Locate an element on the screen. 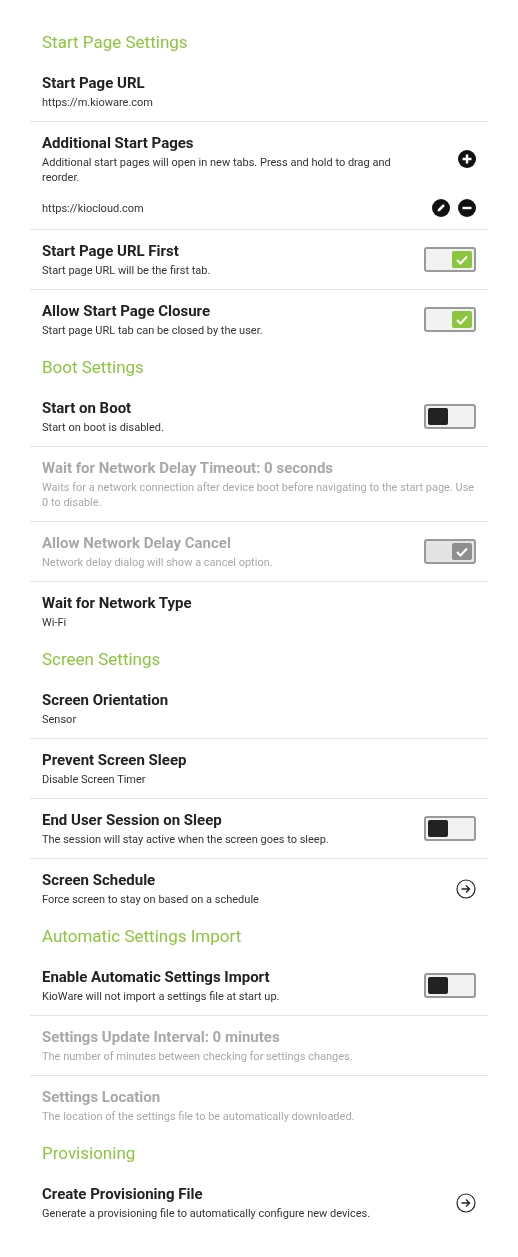 This screenshot has width=518, height=1257. setting-title: Allow Network Delay Cancel is located at coordinates (137, 543).